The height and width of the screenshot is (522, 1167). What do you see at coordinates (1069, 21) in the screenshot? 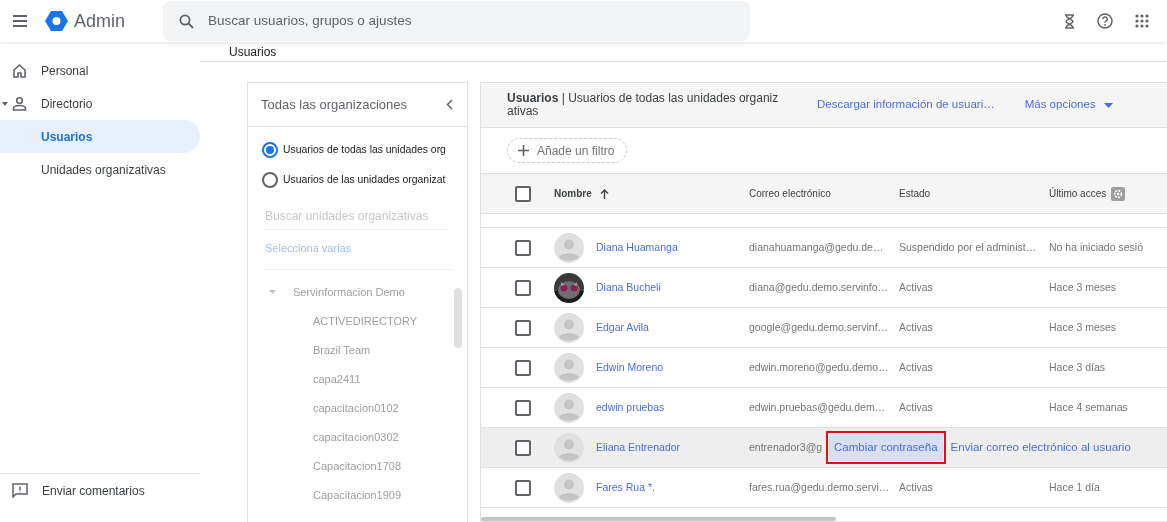
I see `hourglass-icon` at bounding box center [1069, 21].